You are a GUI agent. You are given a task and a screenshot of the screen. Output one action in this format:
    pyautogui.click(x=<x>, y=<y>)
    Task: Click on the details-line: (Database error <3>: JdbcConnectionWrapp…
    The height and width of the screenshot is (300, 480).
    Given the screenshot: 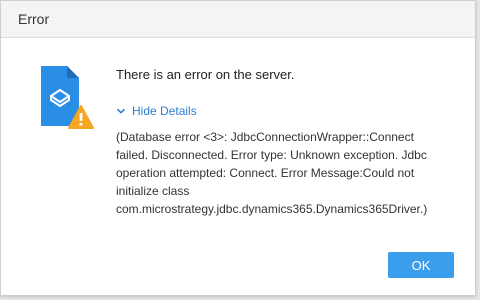 What is the action you would take?
    pyautogui.click(x=265, y=137)
    